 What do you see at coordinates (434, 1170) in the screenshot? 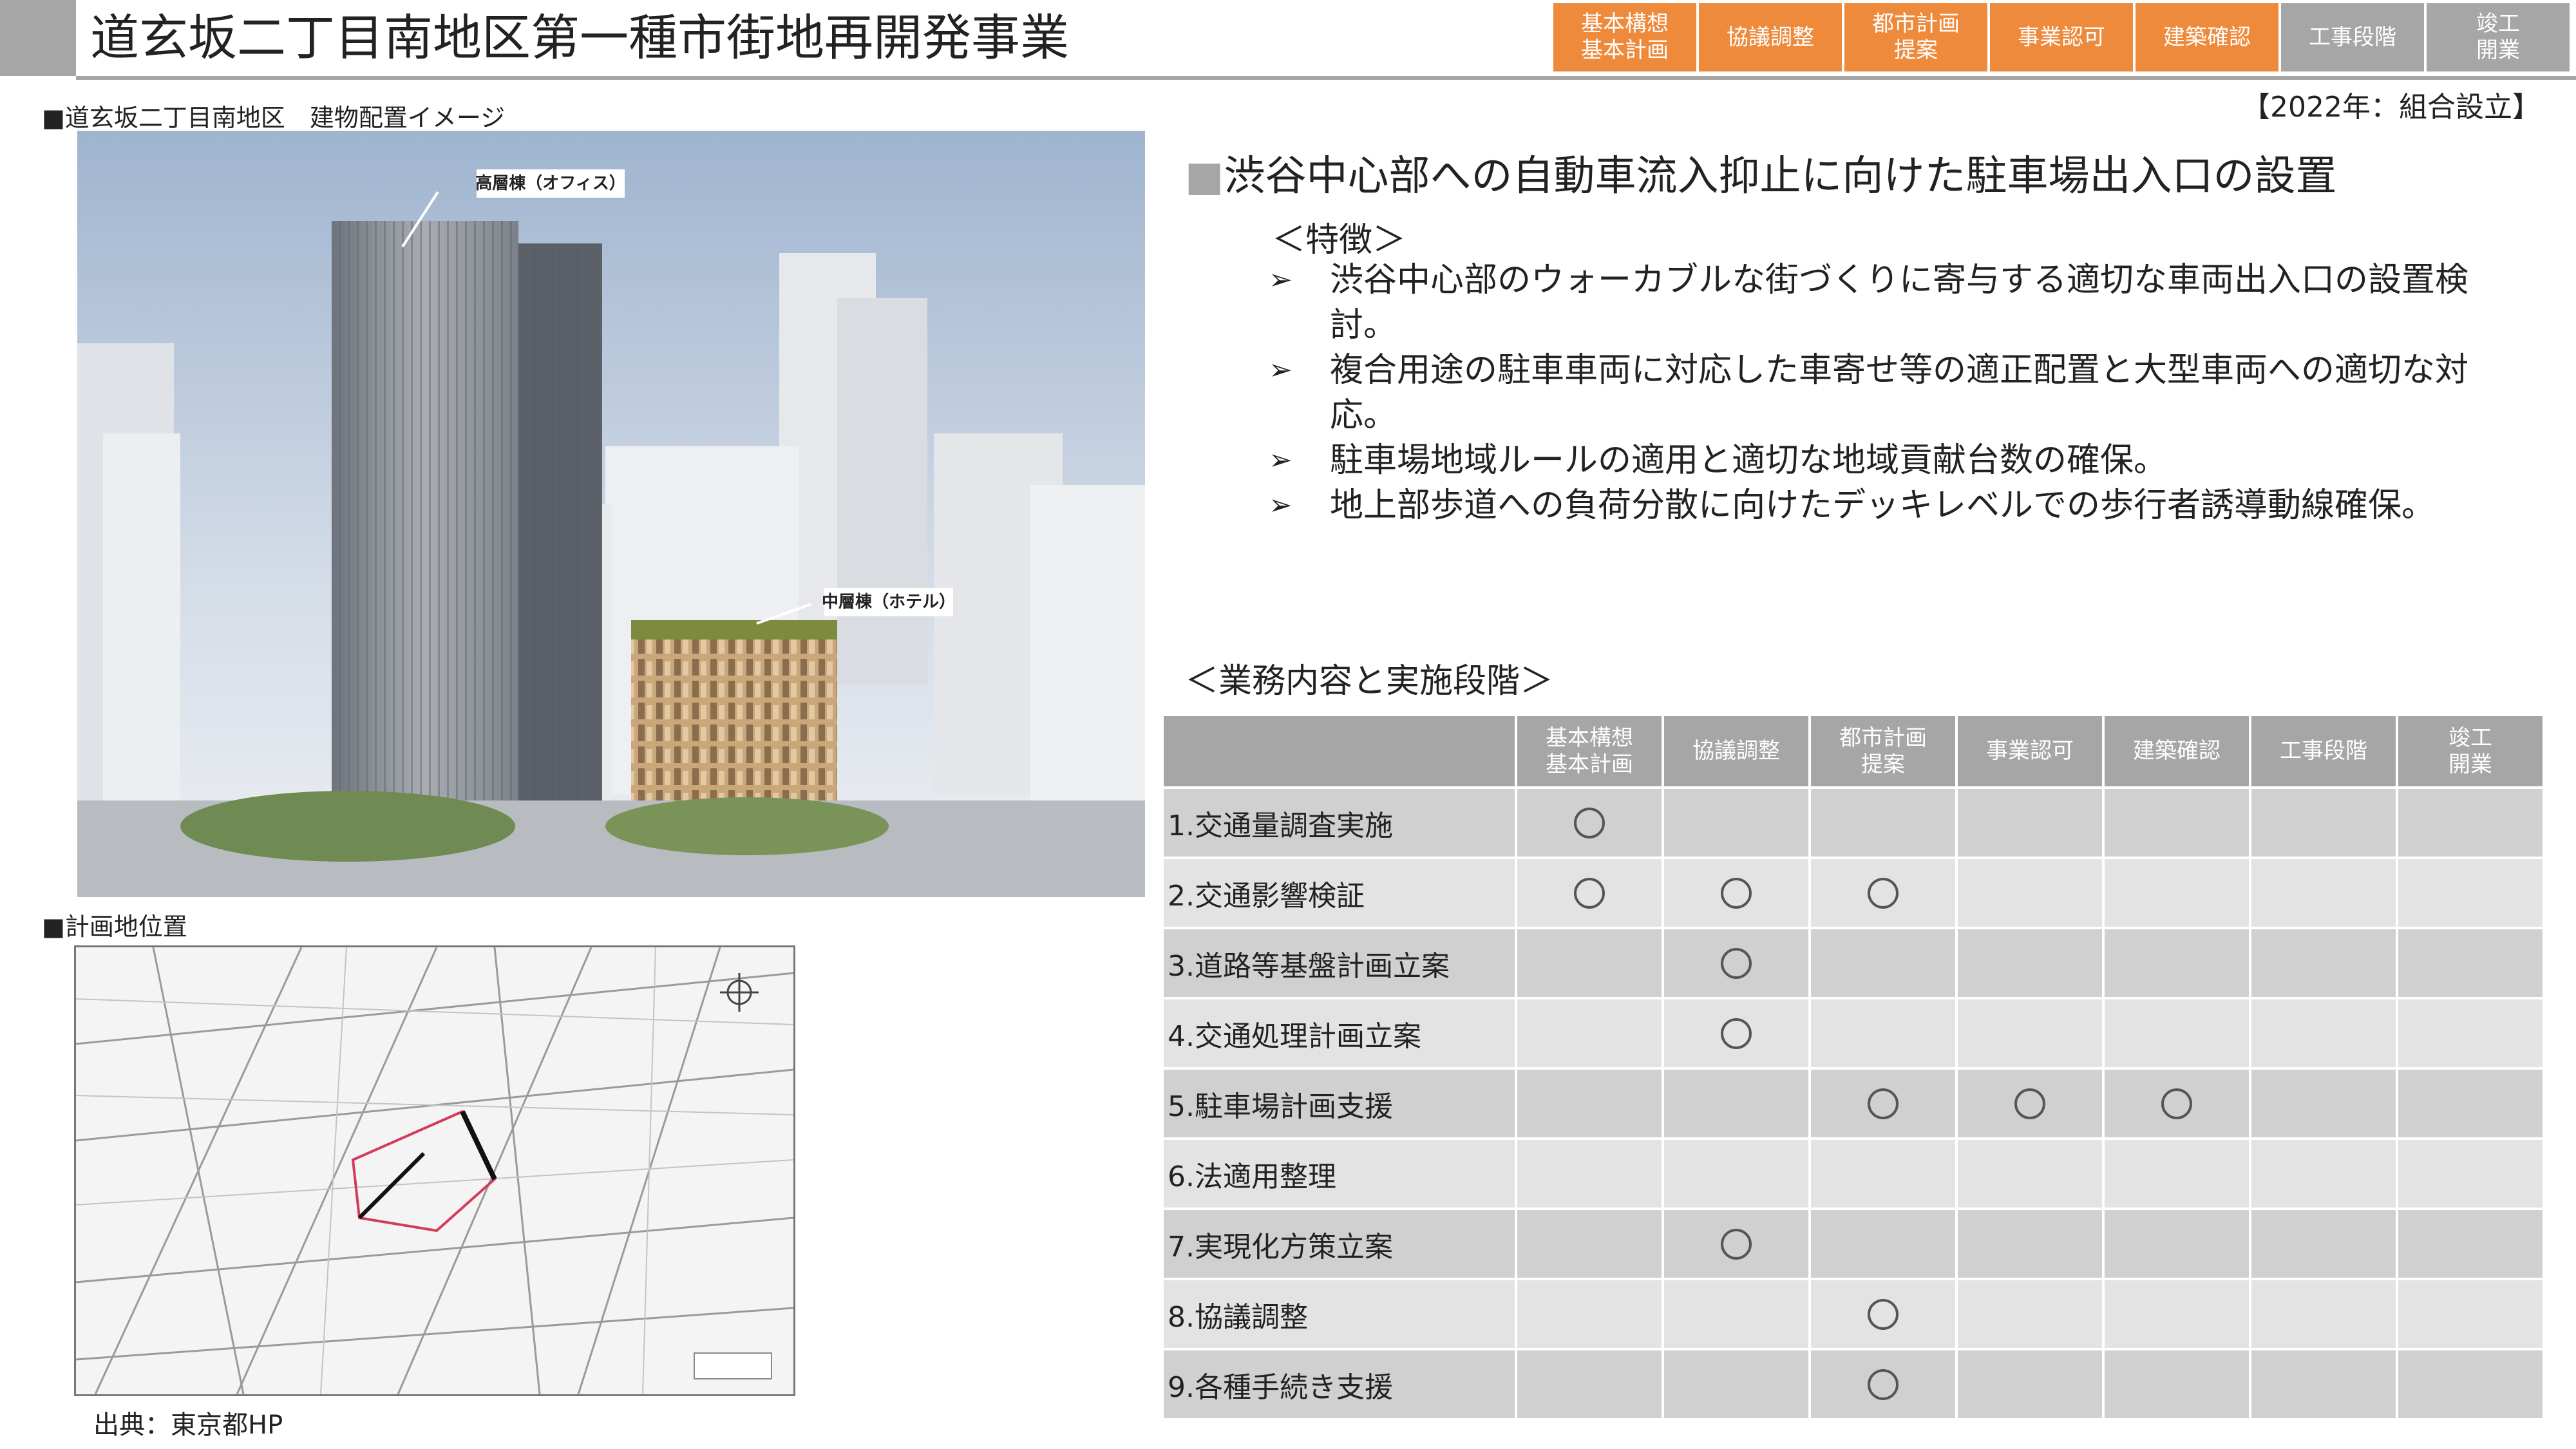
I see `site-map-svg` at bounding box center [434, 1170].